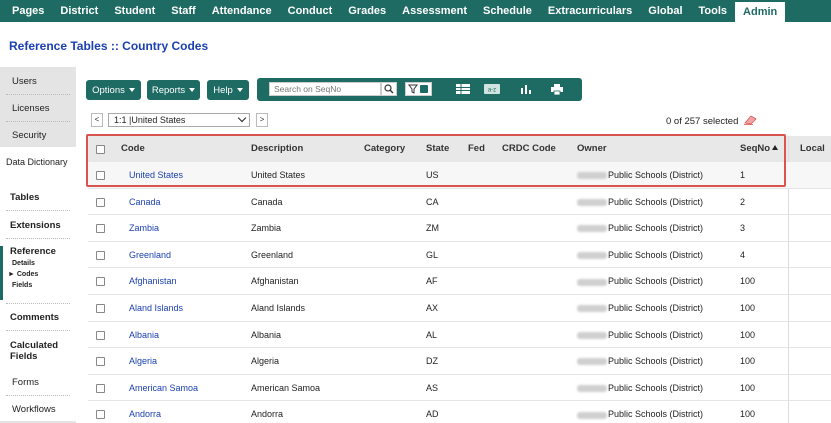 The width and height of the screenshot is (831, 423). What do you see at coordinates (183, 11) in the screenshot?
I see `nav-staff: Staff` at bounding box center [183, 11].